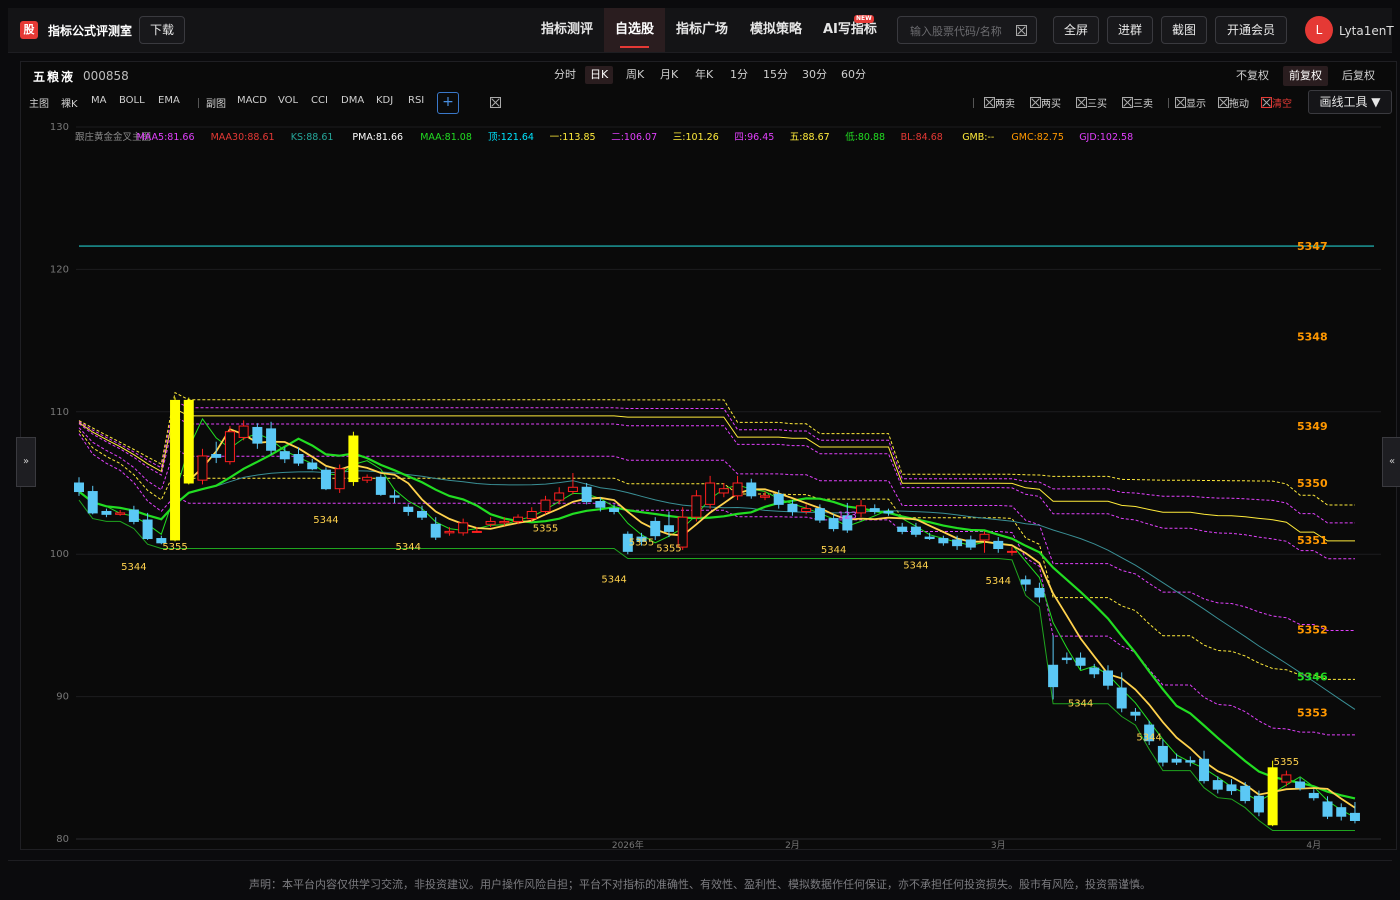 Image resolution: width=1400 pixels, height=900 pixels. I want to click on fullscreen-button: 全屏, so click(1076, 30).